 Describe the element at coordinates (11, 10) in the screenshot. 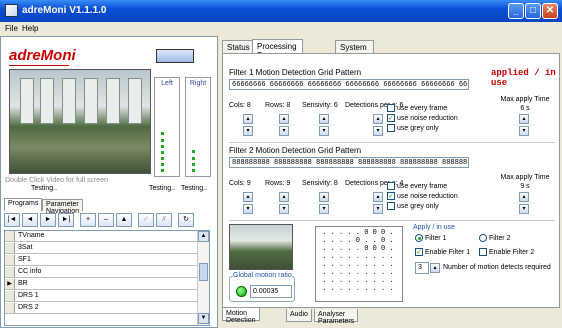

I see `app-icon` at that location.